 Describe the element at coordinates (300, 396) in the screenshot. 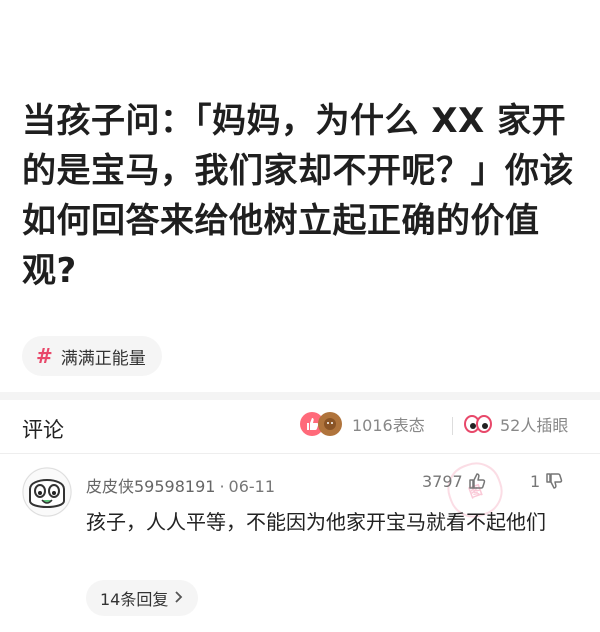

I see `section-divider` at that location.